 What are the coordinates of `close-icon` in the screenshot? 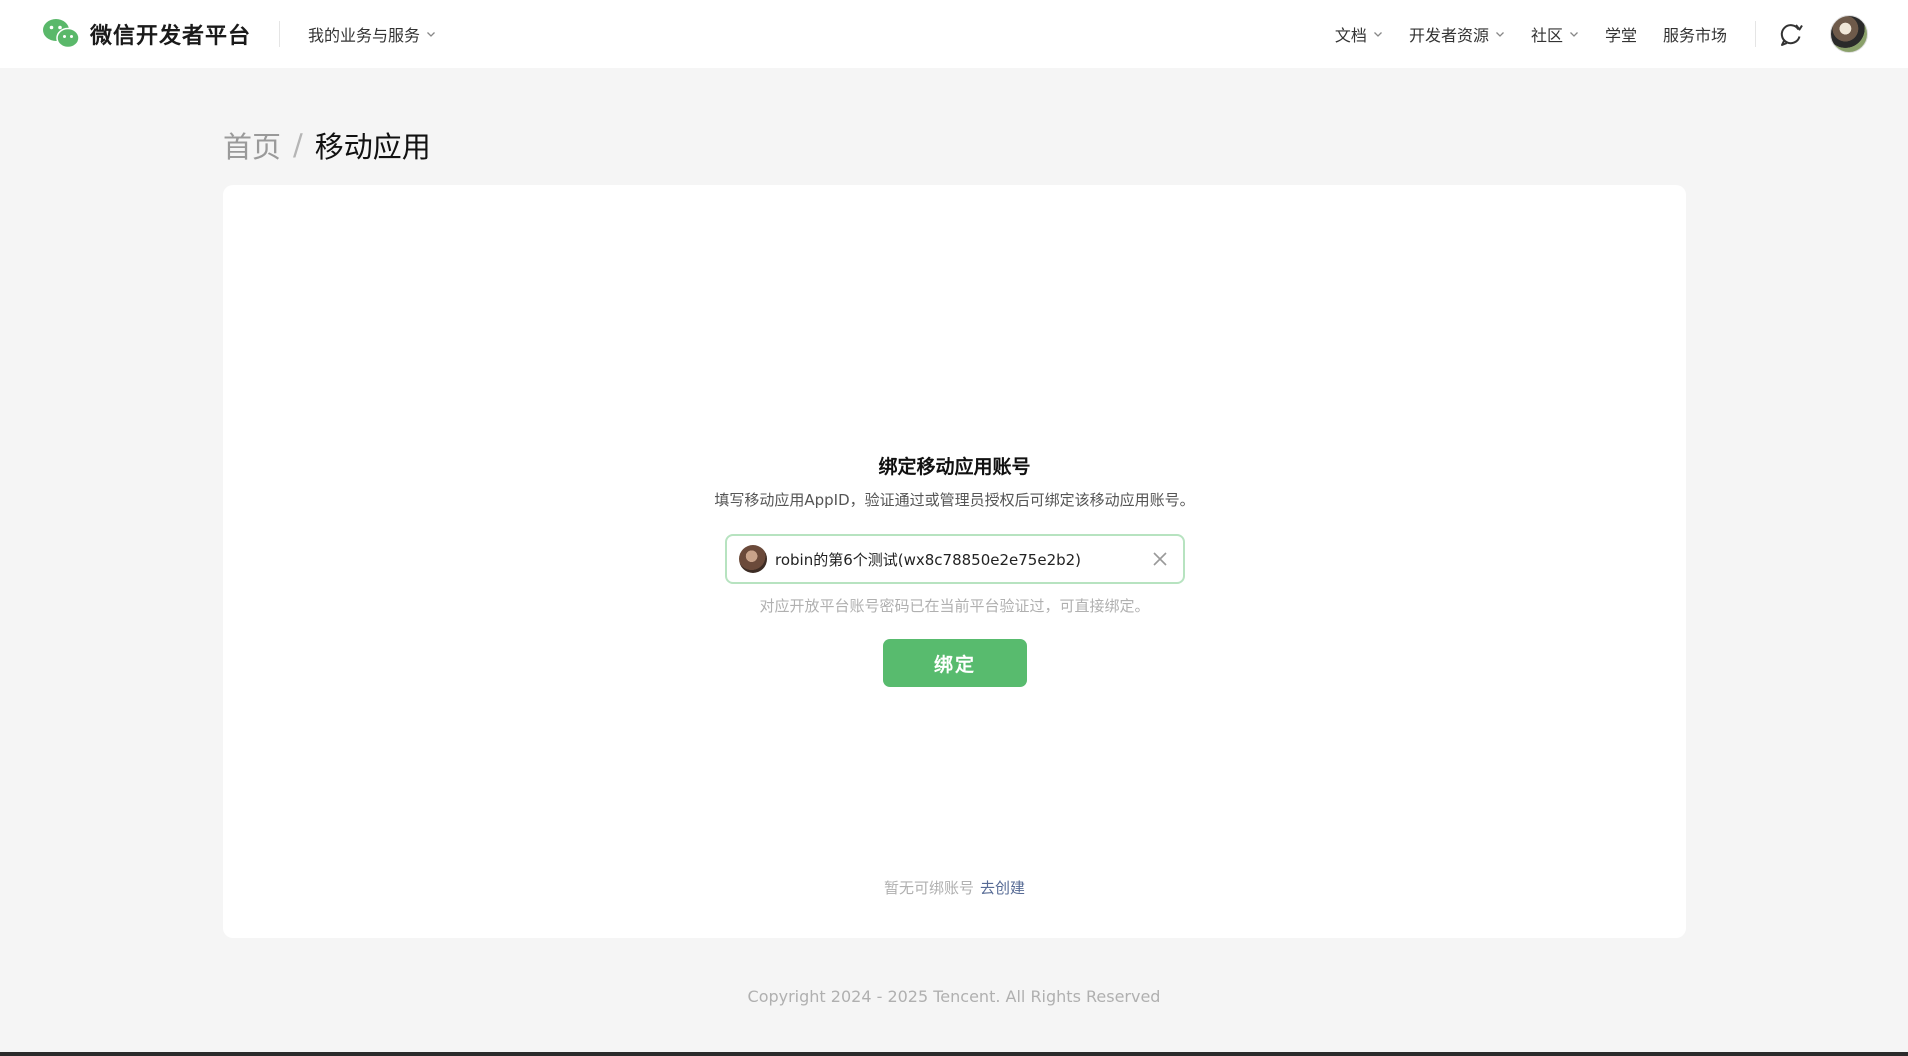 It's located at (1160, 559).